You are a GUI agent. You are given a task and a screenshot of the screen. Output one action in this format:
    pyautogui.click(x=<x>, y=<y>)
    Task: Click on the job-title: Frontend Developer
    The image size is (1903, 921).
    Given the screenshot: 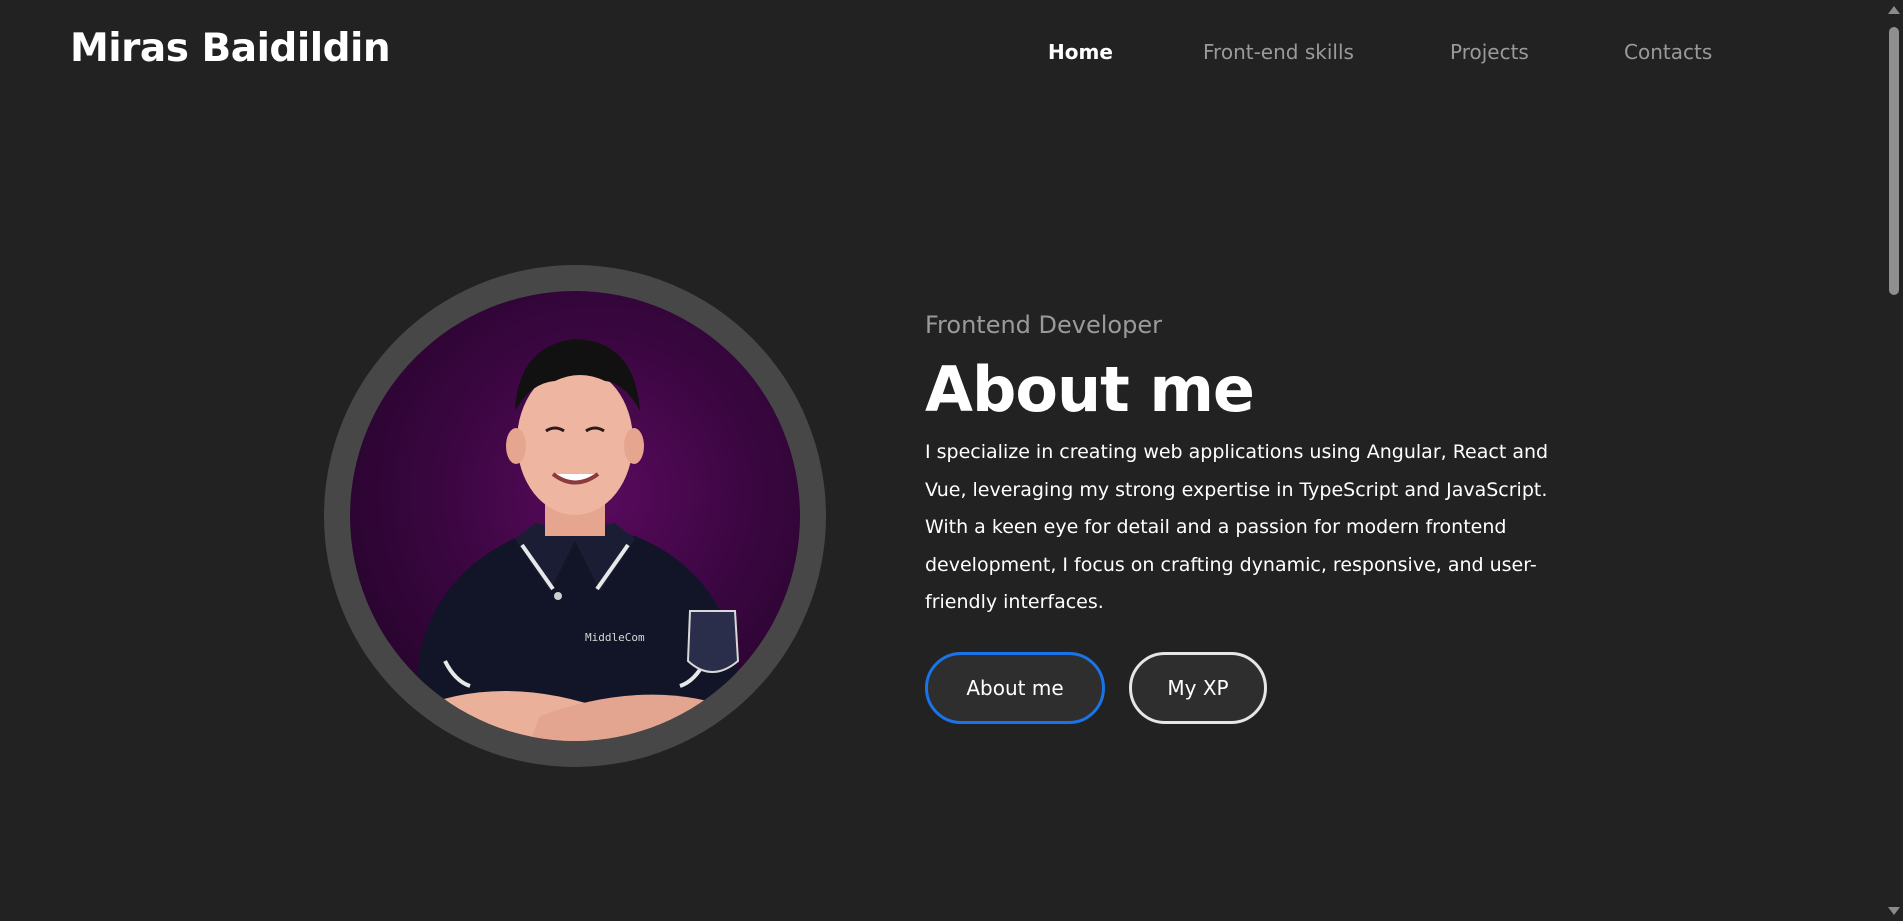 What is the action you would take?
    pyautogui.click(x=1043, y=325)
    